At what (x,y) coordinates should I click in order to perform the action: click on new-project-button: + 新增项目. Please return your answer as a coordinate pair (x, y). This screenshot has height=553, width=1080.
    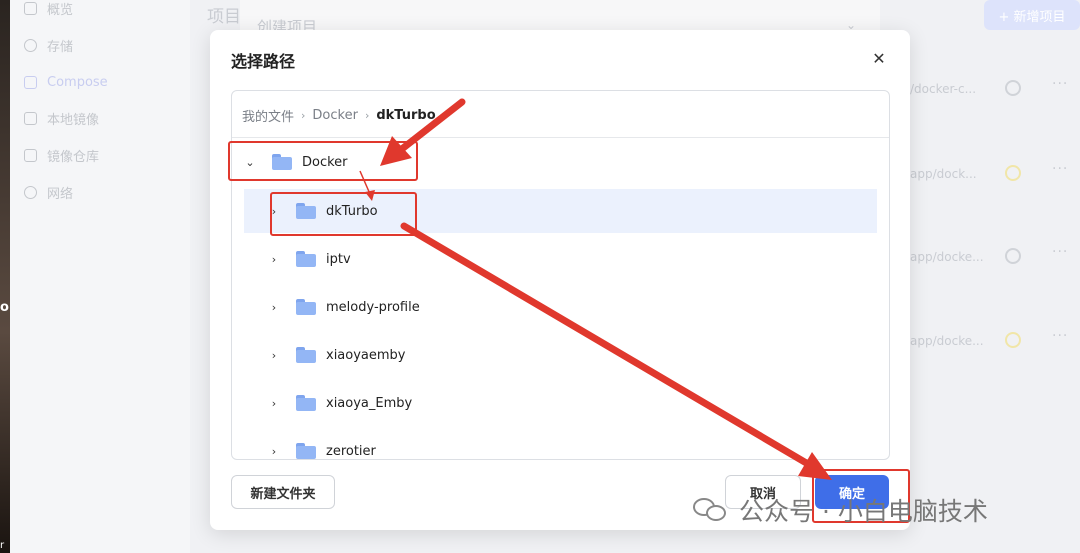
    Looking at the image, I should click on (1032, 15).